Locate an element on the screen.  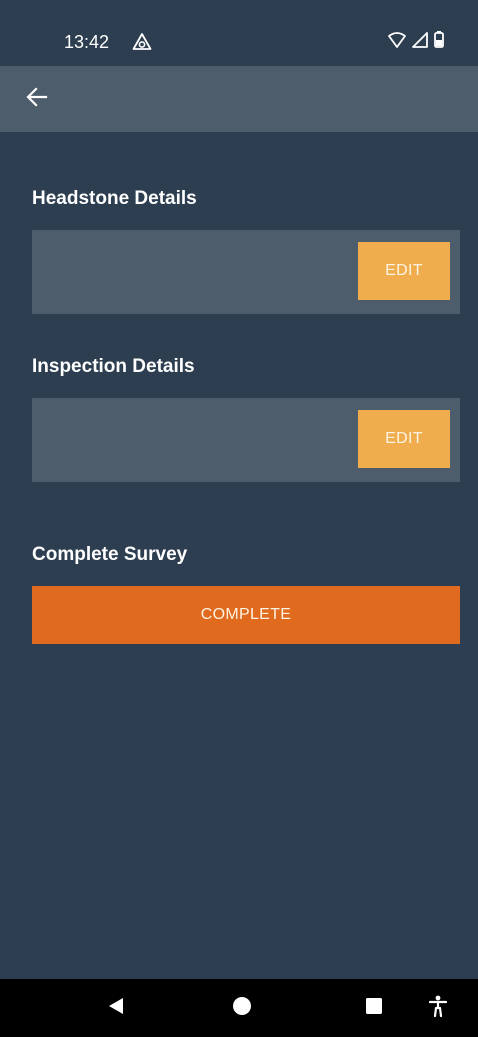
headstone-details-card: EDIT is located at coordinates (246, 272).